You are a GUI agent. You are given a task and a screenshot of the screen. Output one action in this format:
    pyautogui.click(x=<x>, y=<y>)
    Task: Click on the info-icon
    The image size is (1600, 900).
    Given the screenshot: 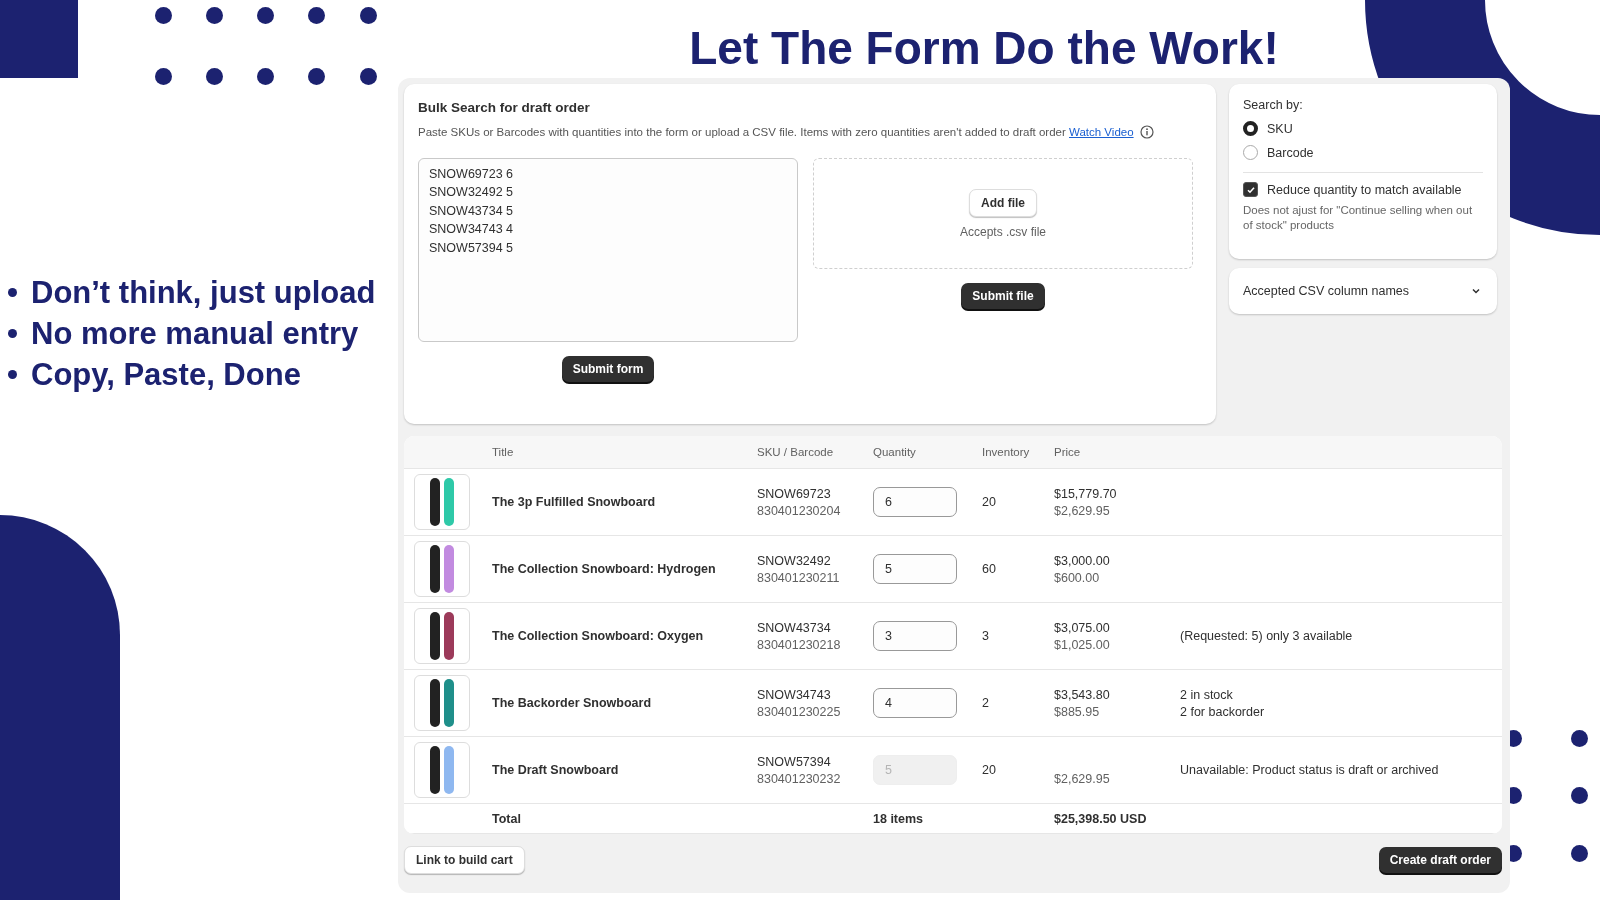 What is the action you would take?
    pyautogui.click(x=1146, y=132)
    